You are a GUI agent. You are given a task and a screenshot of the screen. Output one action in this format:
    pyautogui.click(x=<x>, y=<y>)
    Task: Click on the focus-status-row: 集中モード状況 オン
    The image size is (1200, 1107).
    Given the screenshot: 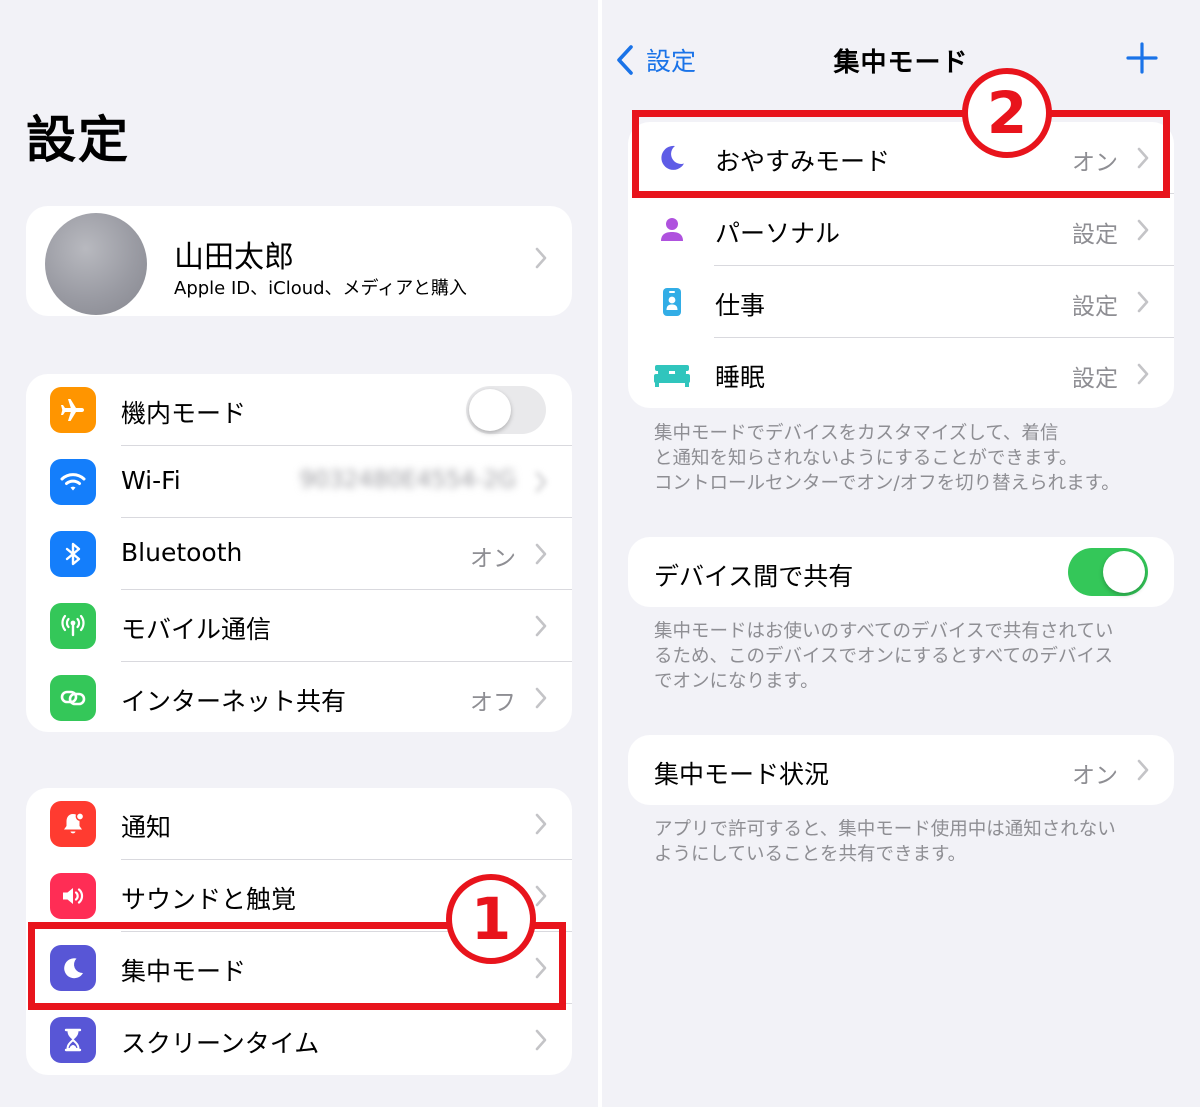 What is the action you would take?
    pyautogui.click(x=901, y=770)
    